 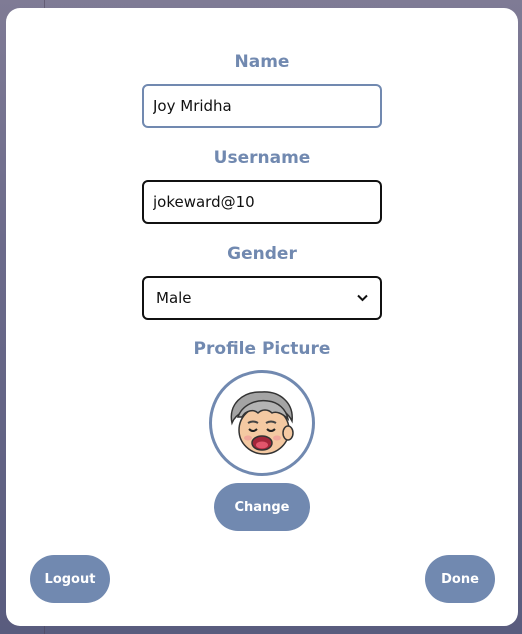 What do you see at coordinates (70, 579) in the screenshot?
I see `logout-button: Logout` at bounding box center [70, 579].